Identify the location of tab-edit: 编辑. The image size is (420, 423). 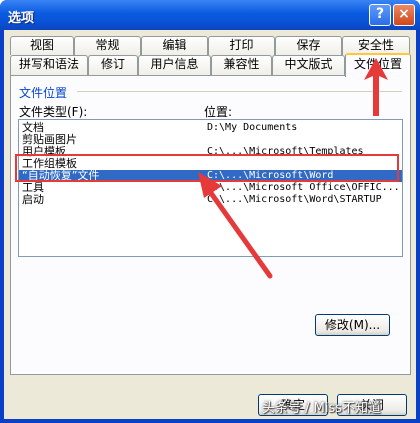
(174, 45).